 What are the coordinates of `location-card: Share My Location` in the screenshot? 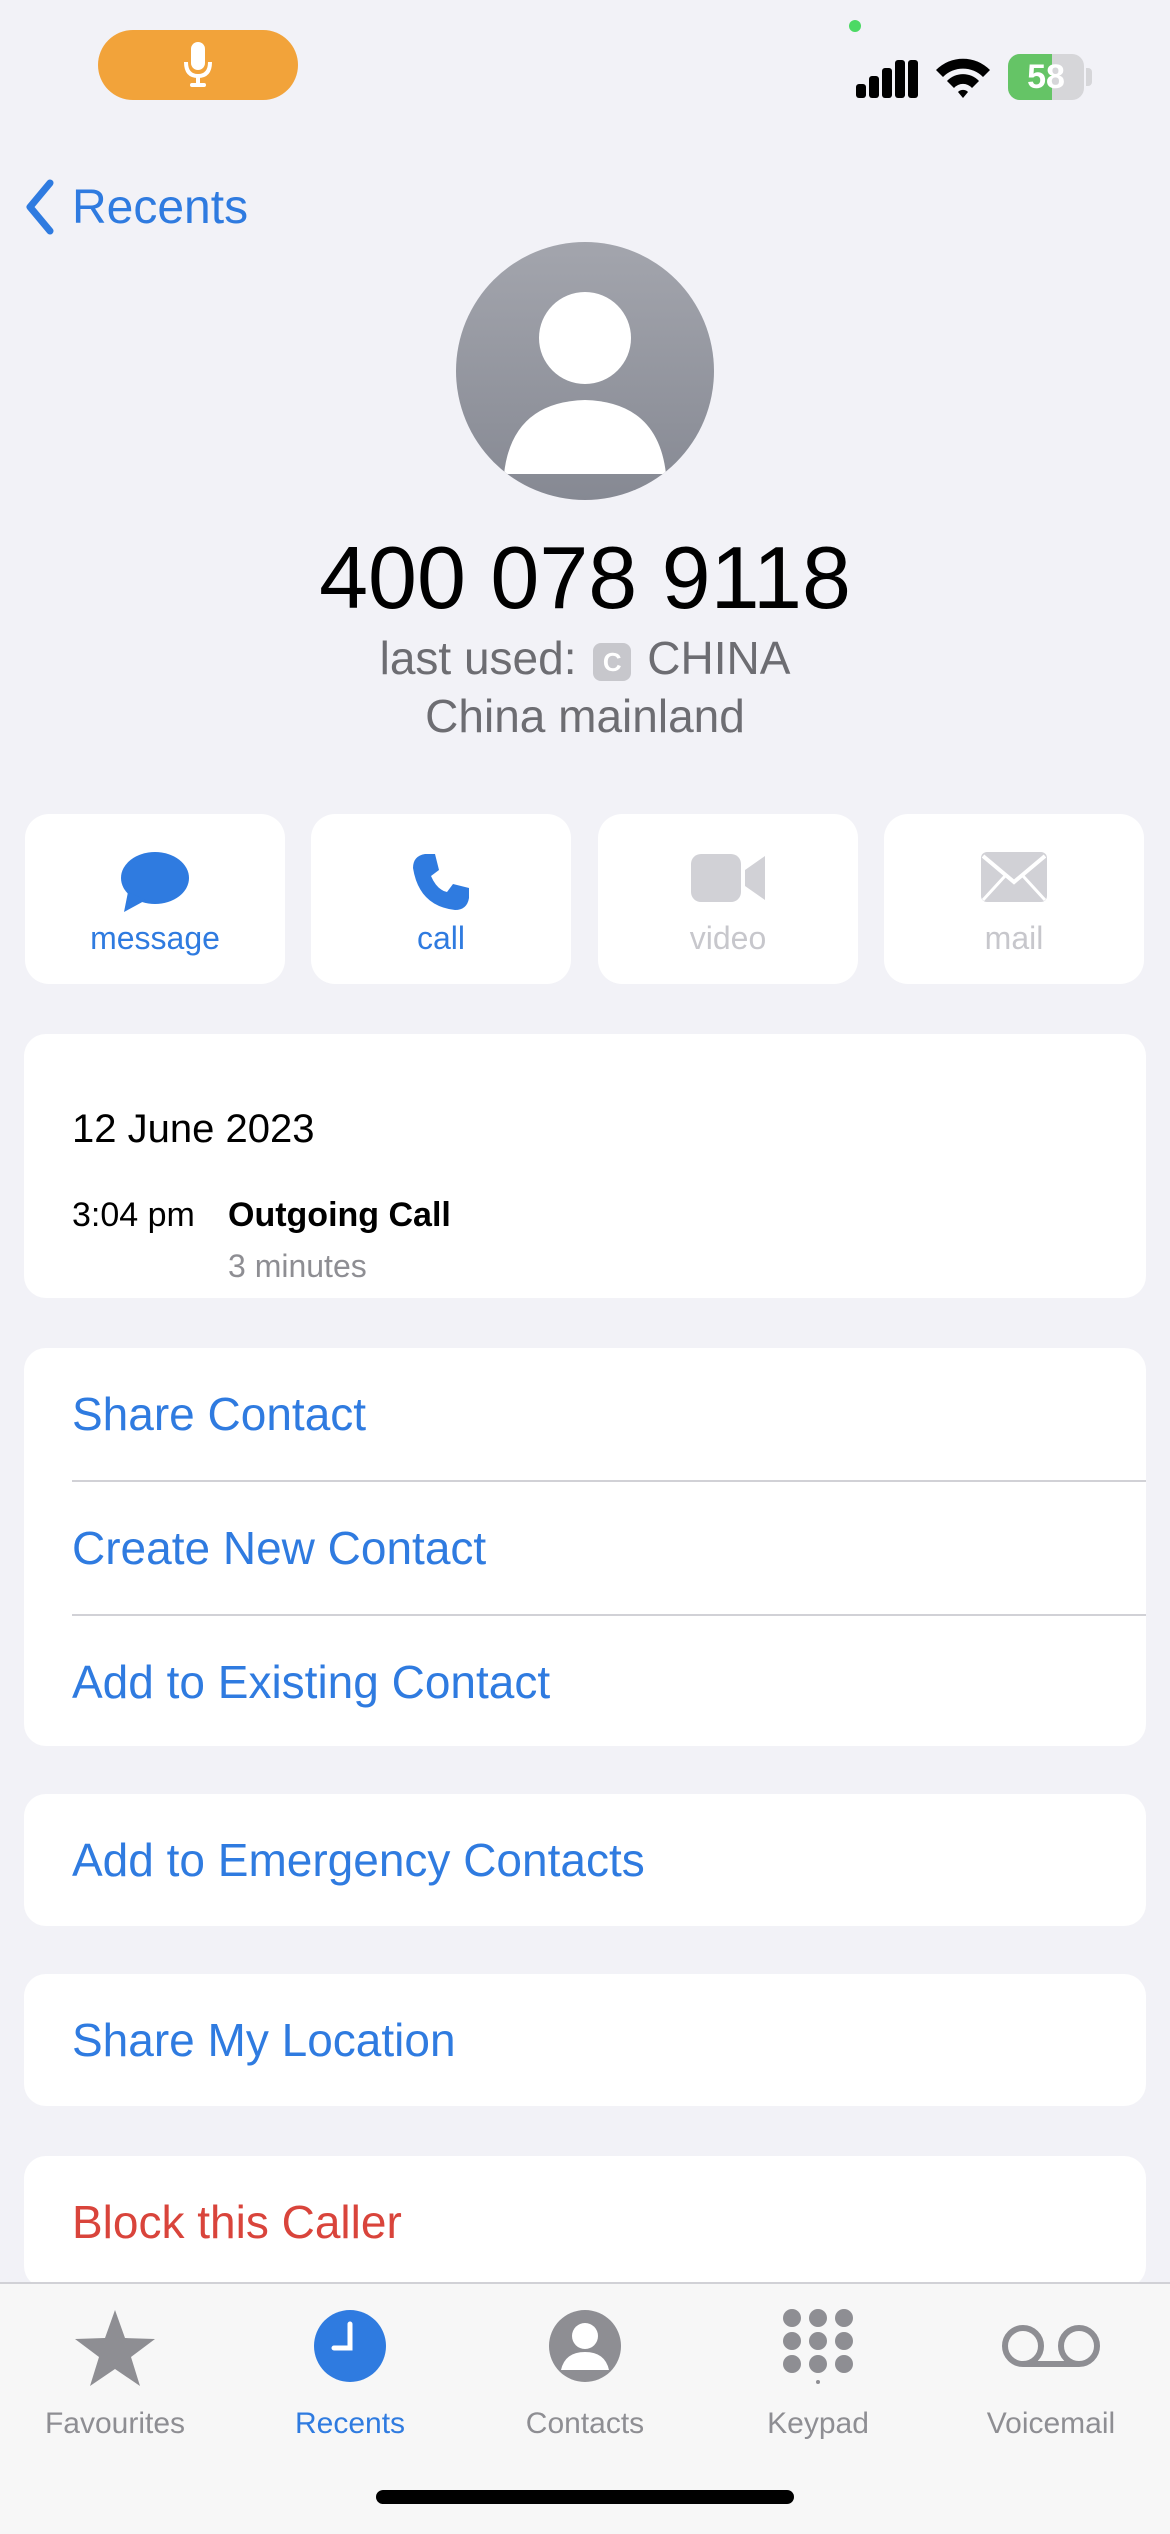 It's located at (585, 2040).